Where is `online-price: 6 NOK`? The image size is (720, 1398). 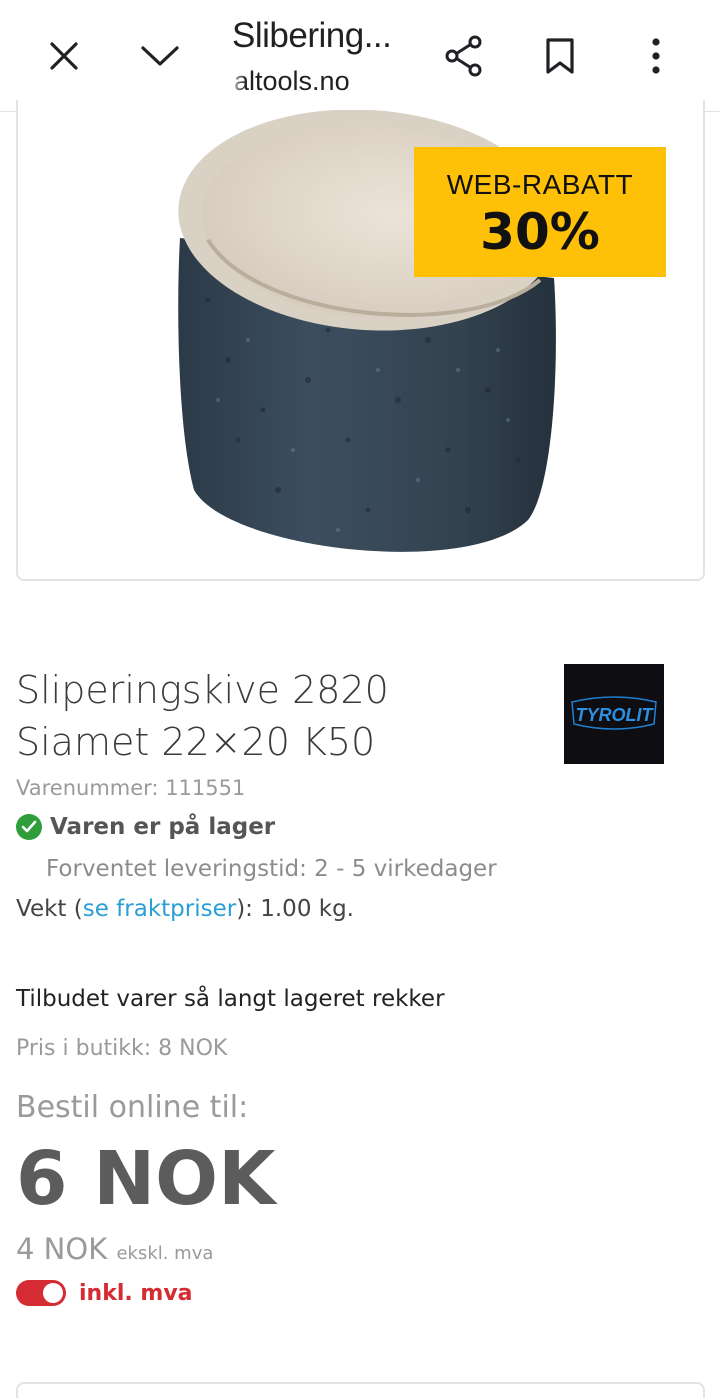
online-price: 6 NOK is located at coordinates (146, 1179).